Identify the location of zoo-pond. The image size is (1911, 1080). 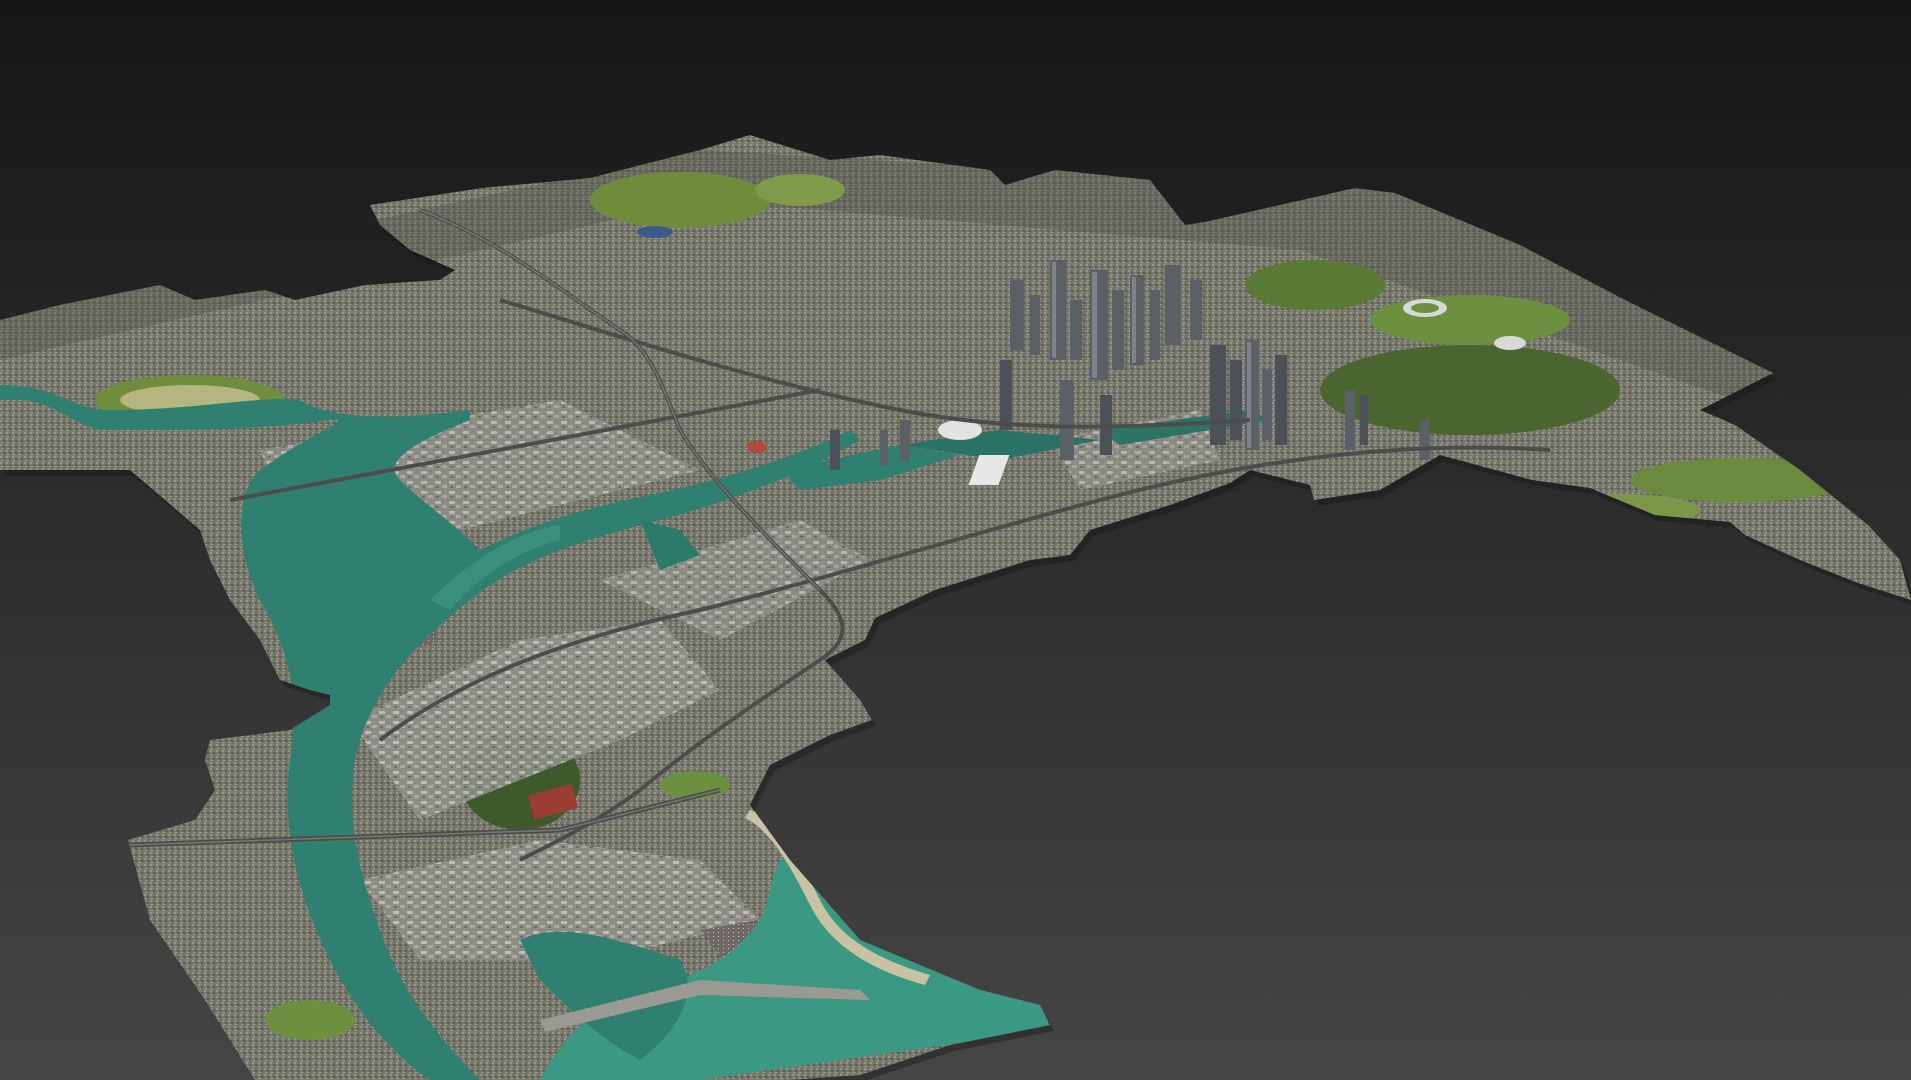
(655, 232).